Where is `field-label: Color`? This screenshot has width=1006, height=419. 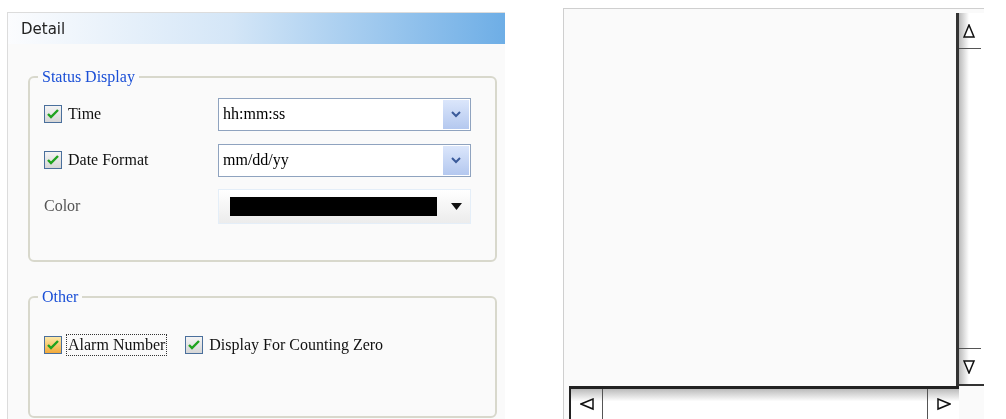 field-label: Color is located at coordinates (62, 206).